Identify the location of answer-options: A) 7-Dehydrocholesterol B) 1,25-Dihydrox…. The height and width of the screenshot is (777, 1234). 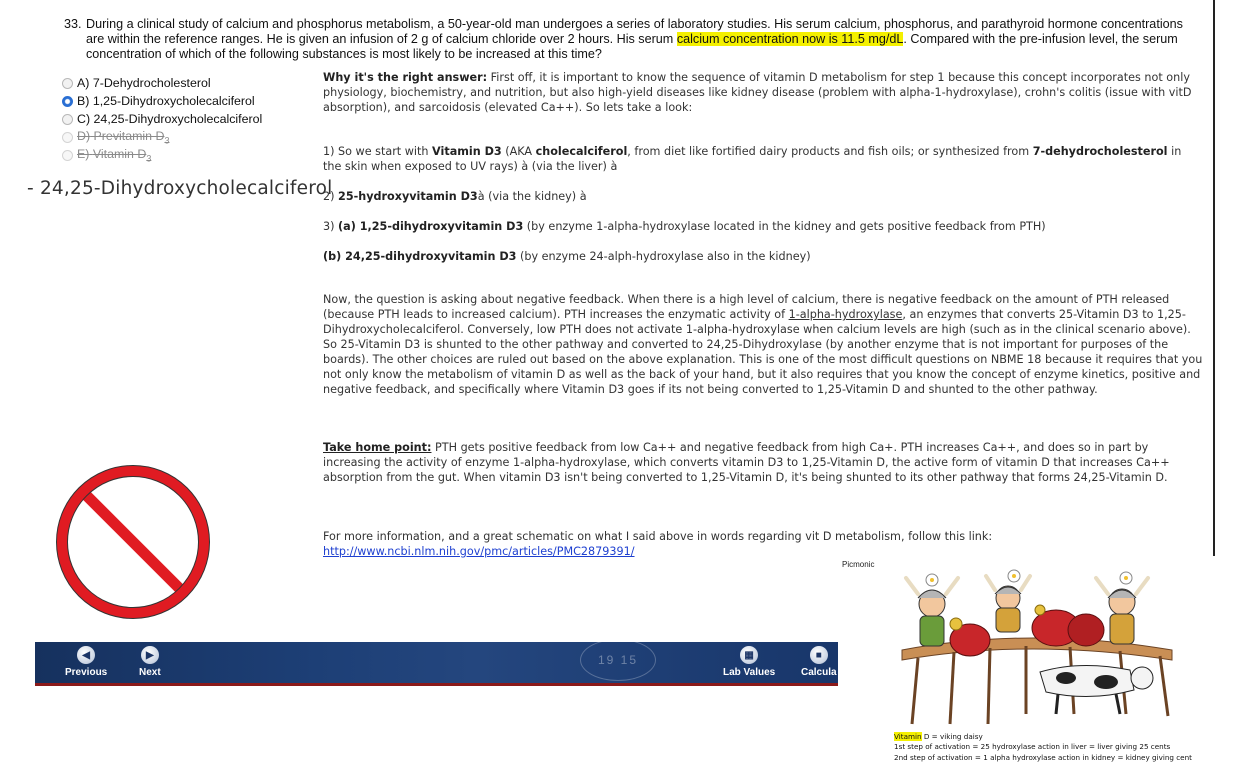
(162, 119).